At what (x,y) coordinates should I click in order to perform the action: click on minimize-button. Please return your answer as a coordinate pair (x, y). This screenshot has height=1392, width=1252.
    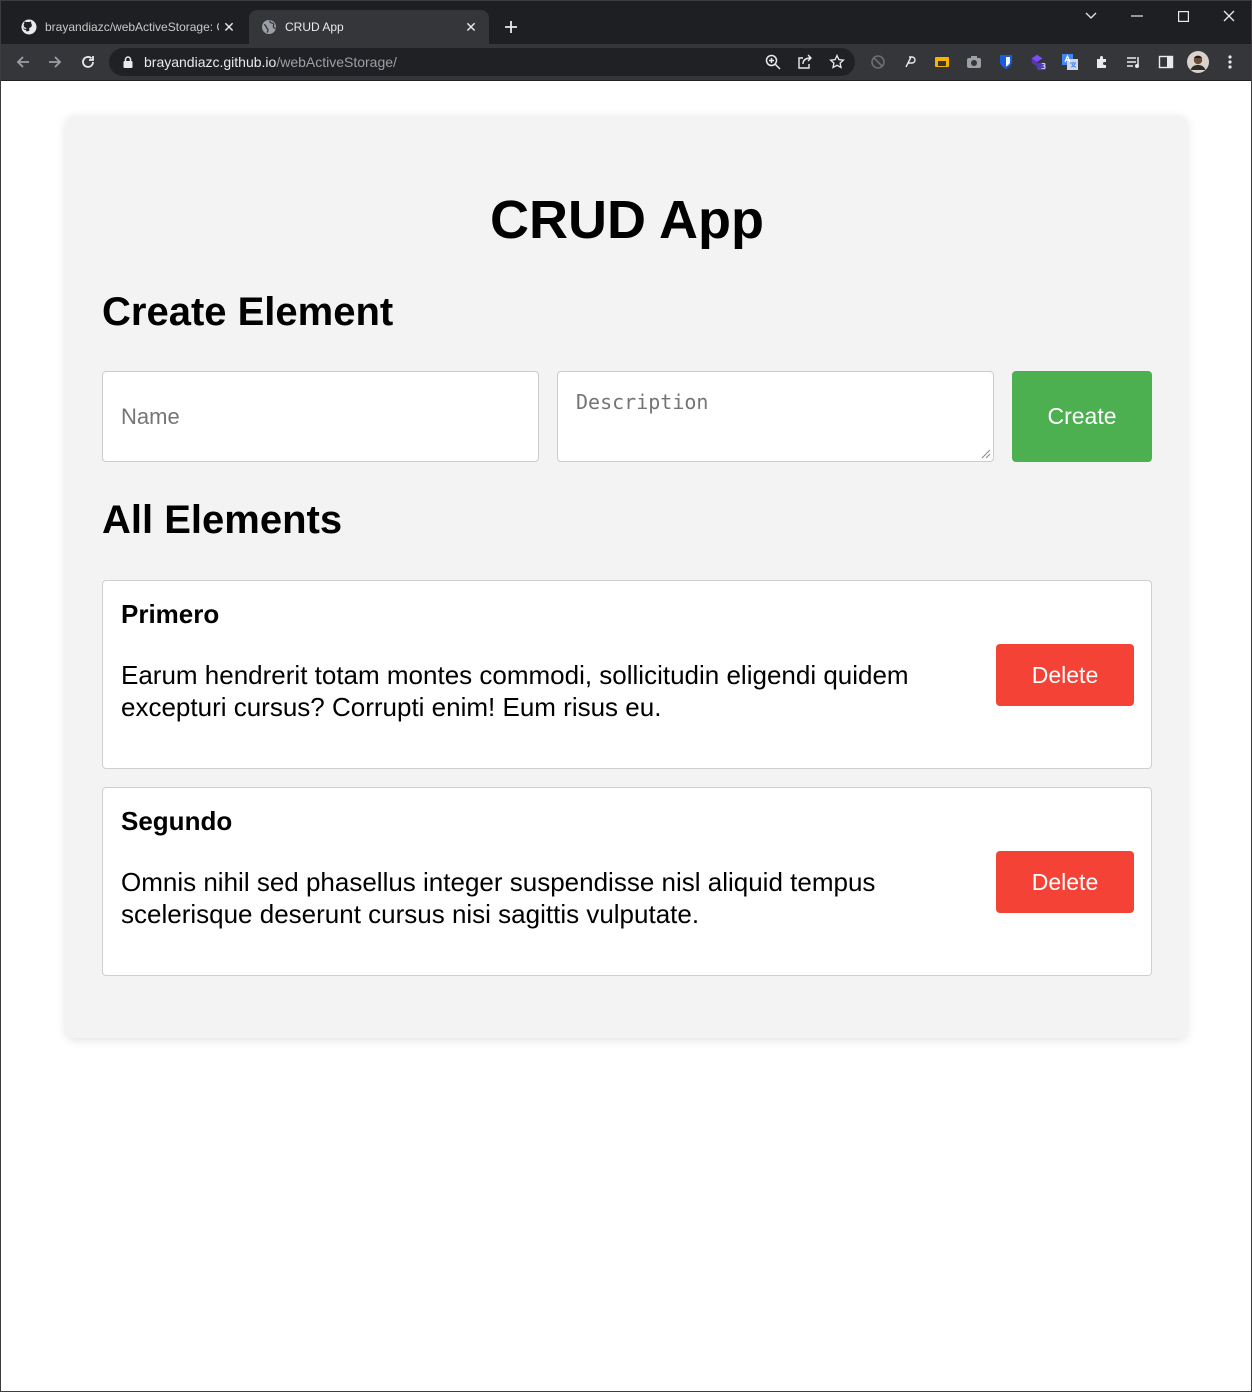
    Looking at the image, I should click on (1137, 16).